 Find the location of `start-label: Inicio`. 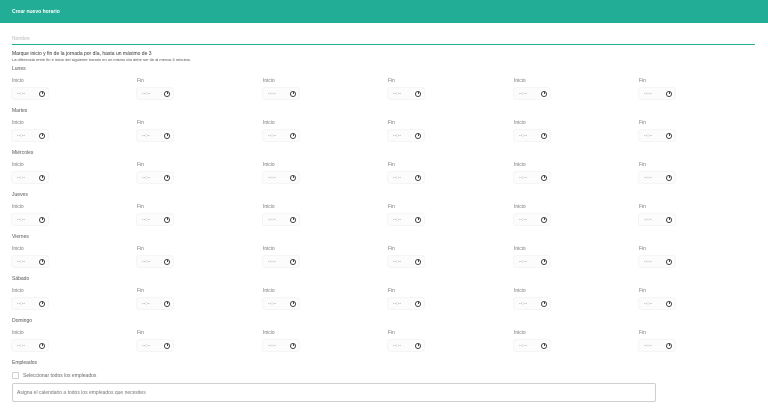

start-label: Inicio is located at coordinates (520, 81).